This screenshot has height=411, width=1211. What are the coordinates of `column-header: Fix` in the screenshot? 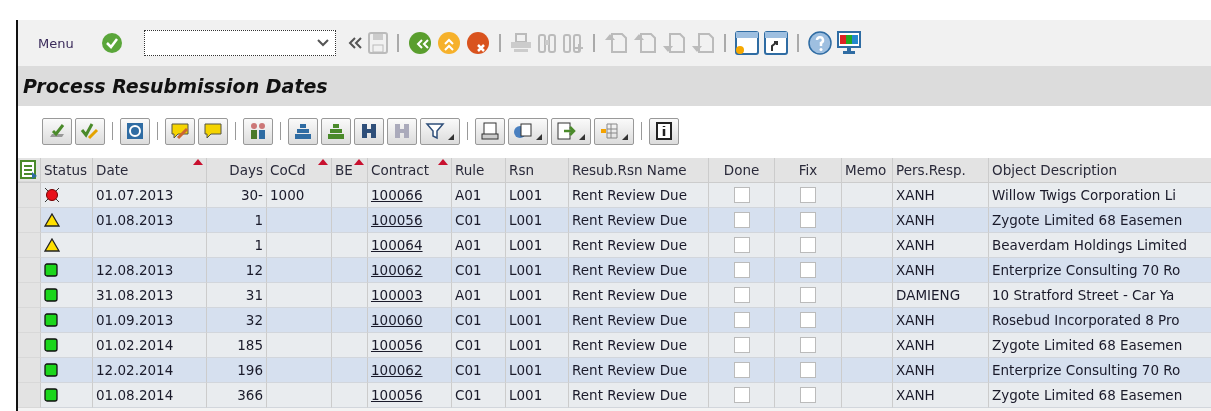 It's located at (808, 170).